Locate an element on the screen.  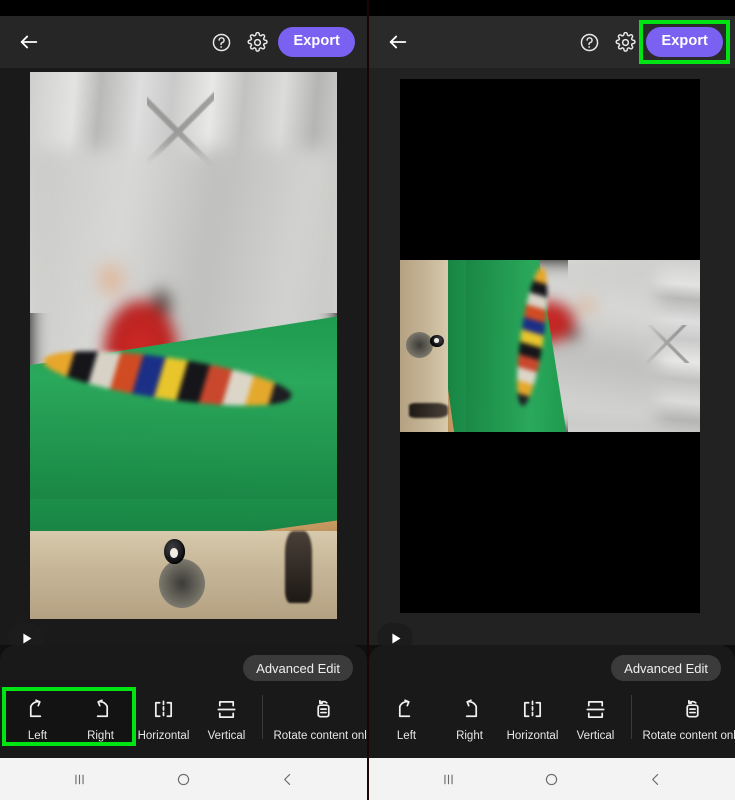
advanced-edit-row-right: Advanced Edit is located at coordinates (552, 669).